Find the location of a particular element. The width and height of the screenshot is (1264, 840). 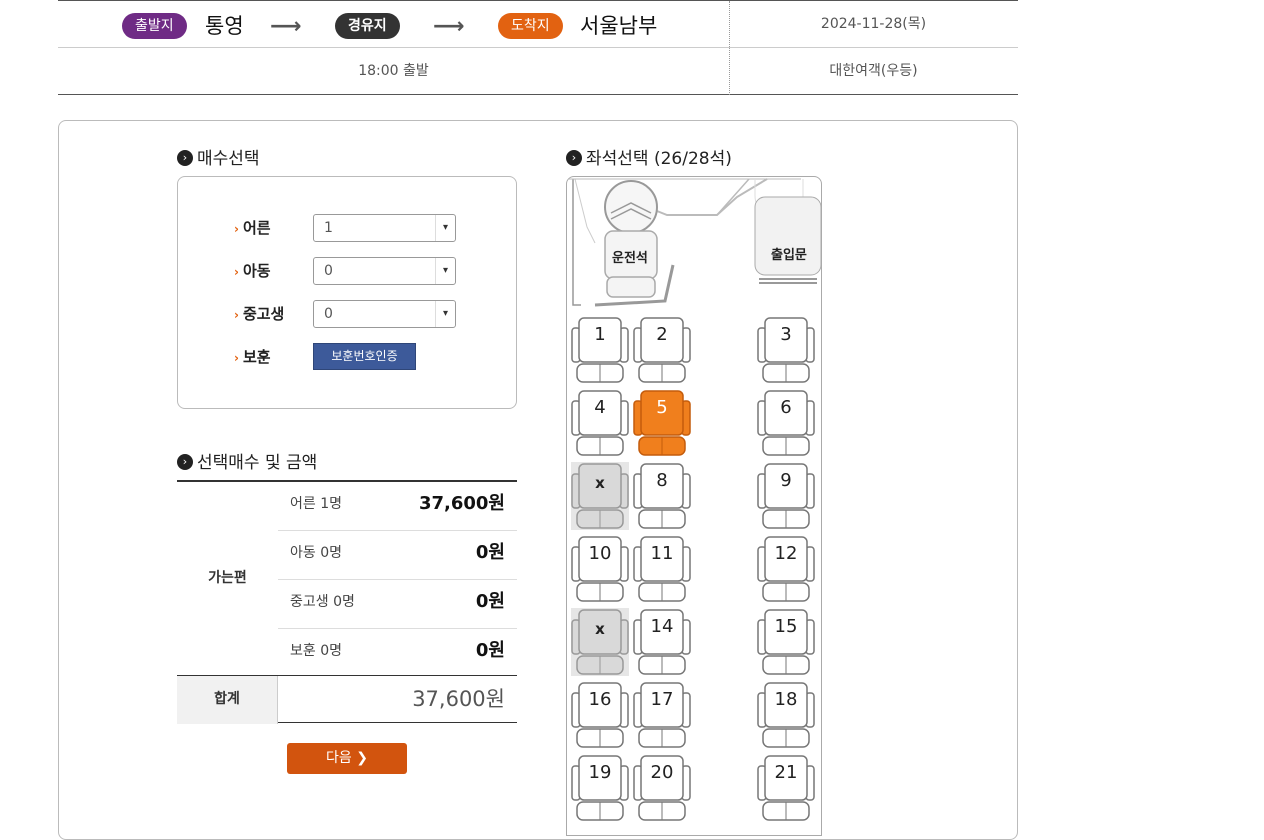

seat-number: 9 is located at coordinates (786, 480).